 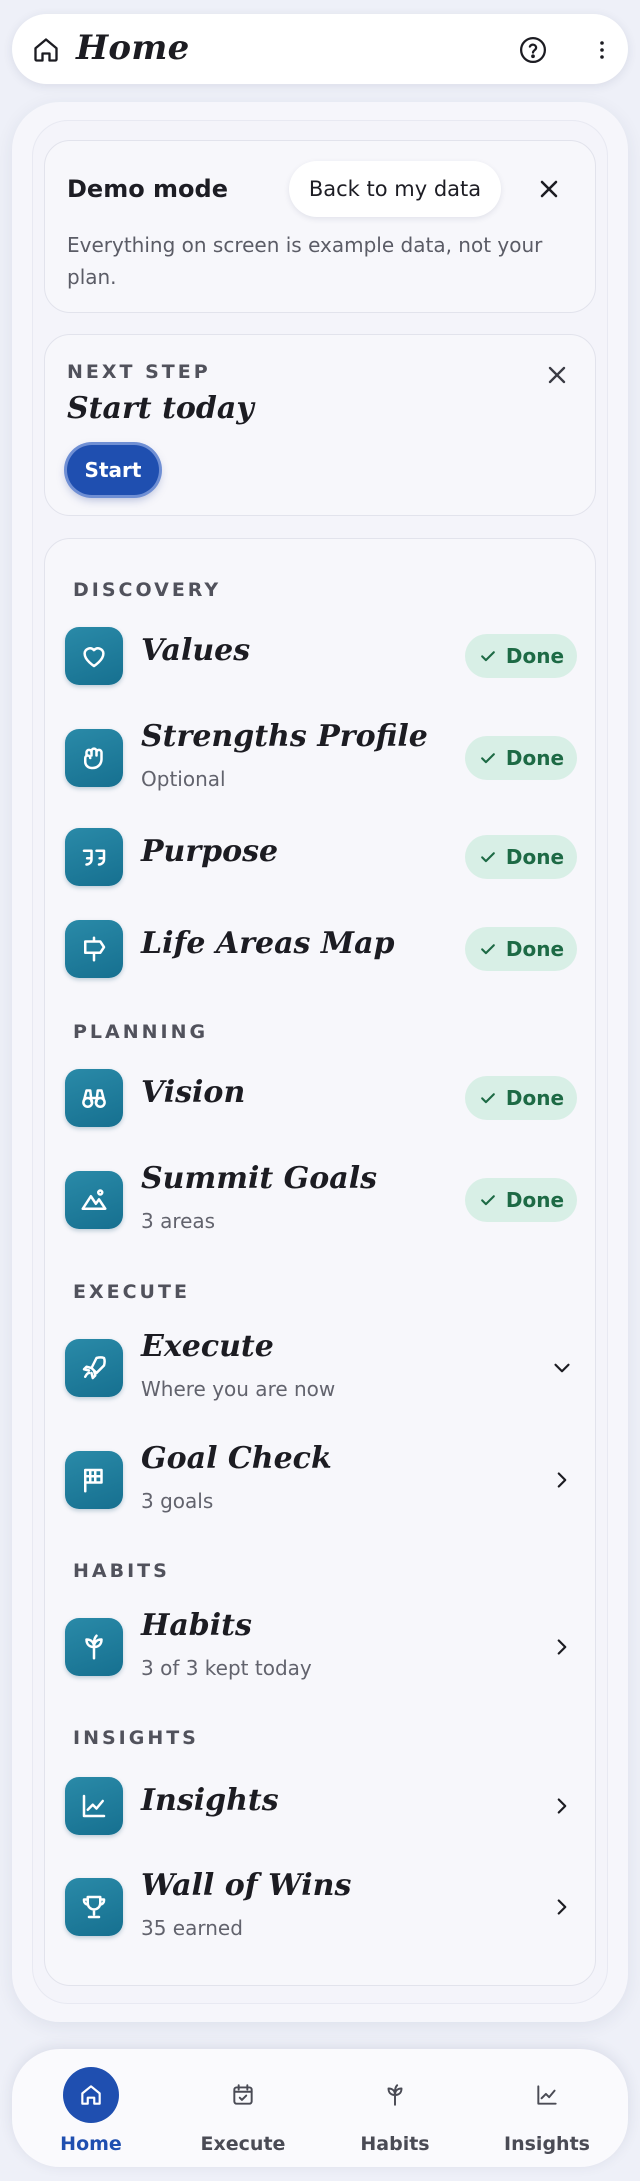 I want to click on section-insights: INSIGHTS, so click(x=136, y=1738).